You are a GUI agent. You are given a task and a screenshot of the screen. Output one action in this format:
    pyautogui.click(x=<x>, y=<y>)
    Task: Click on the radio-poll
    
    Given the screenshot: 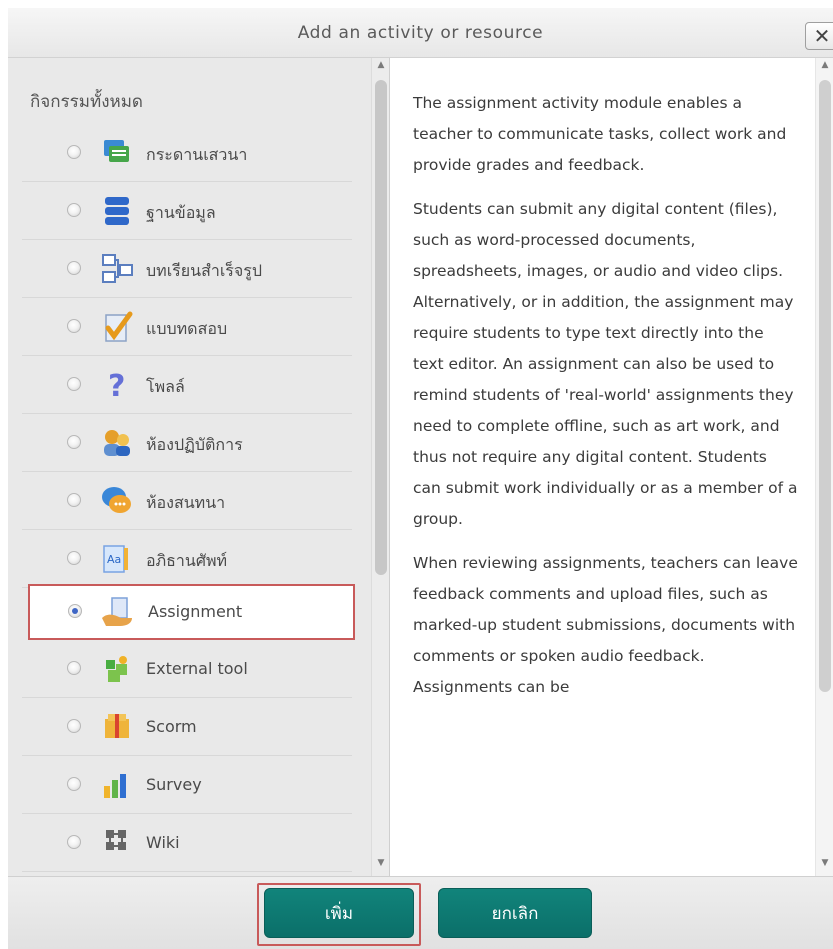 What is the action you would take?
    pyautogui.click(x=74, y=384)
    